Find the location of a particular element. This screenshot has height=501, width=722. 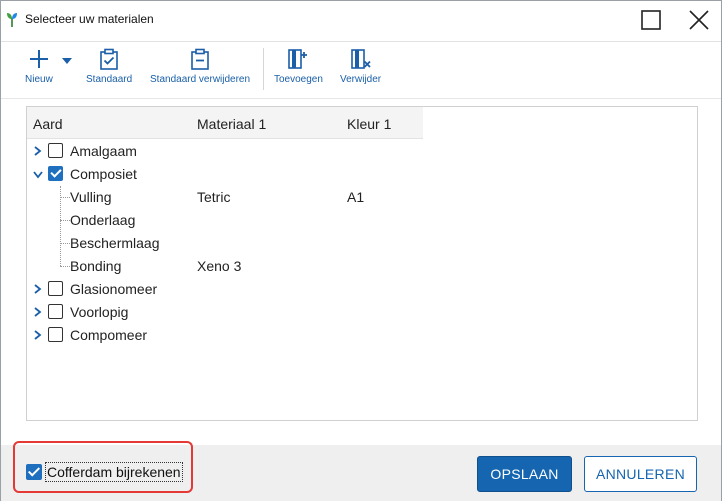

add-button: Toevoegen is located at coordinates (298, 71).